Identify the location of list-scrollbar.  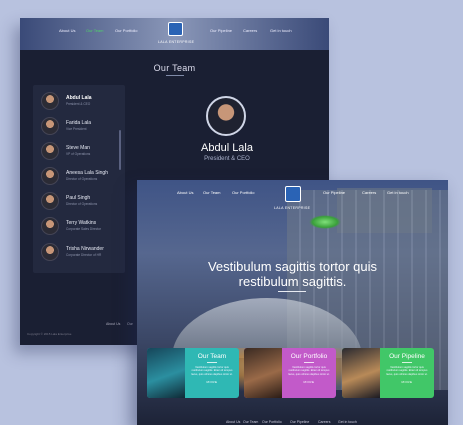
(120, 150).